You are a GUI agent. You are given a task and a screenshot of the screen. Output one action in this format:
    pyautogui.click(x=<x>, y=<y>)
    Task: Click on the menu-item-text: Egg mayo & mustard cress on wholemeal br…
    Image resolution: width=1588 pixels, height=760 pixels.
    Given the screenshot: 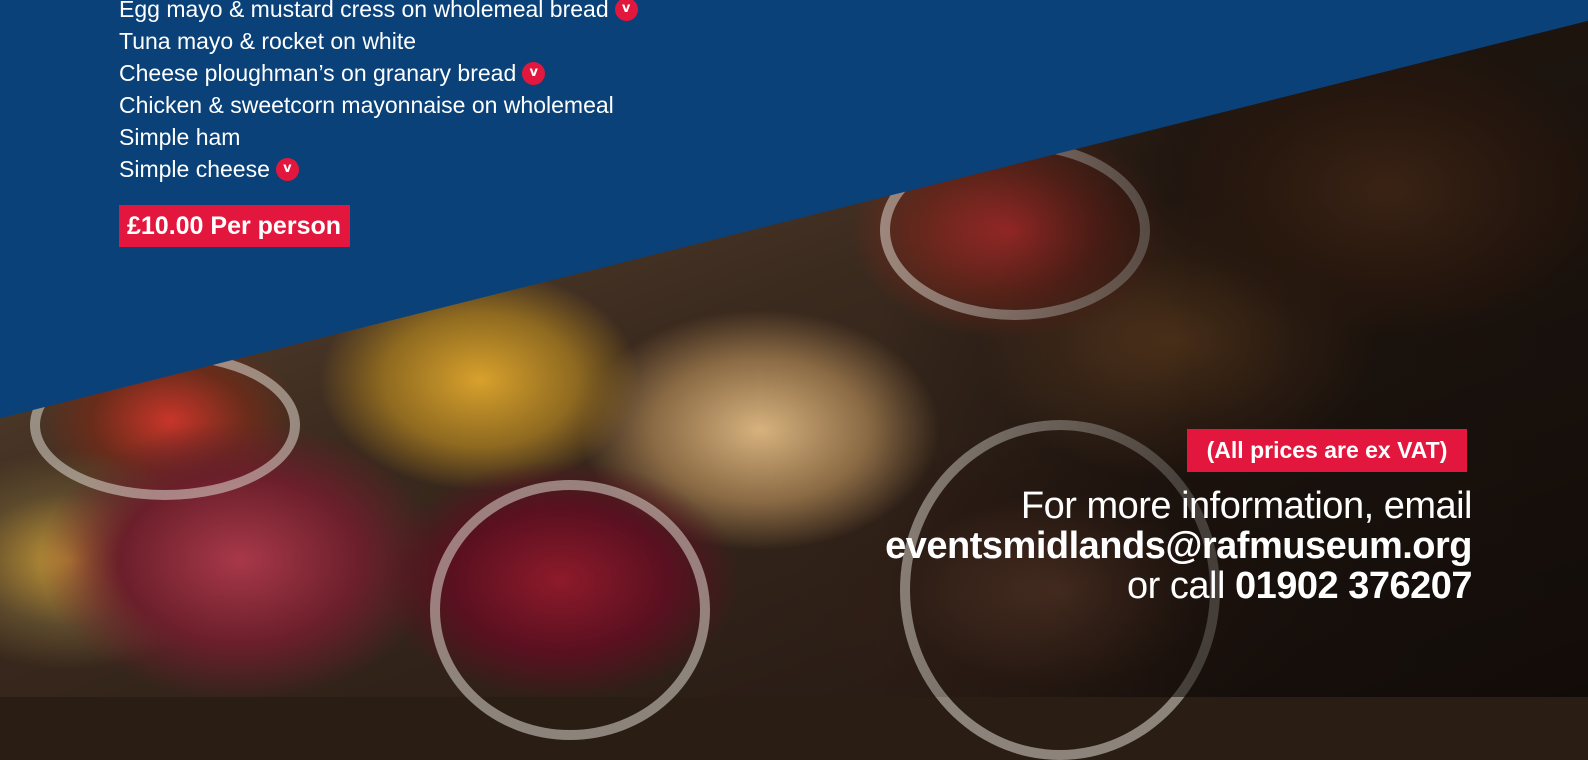 What is the action you would take?
    pyautogui.click(x=364, y=11)
    